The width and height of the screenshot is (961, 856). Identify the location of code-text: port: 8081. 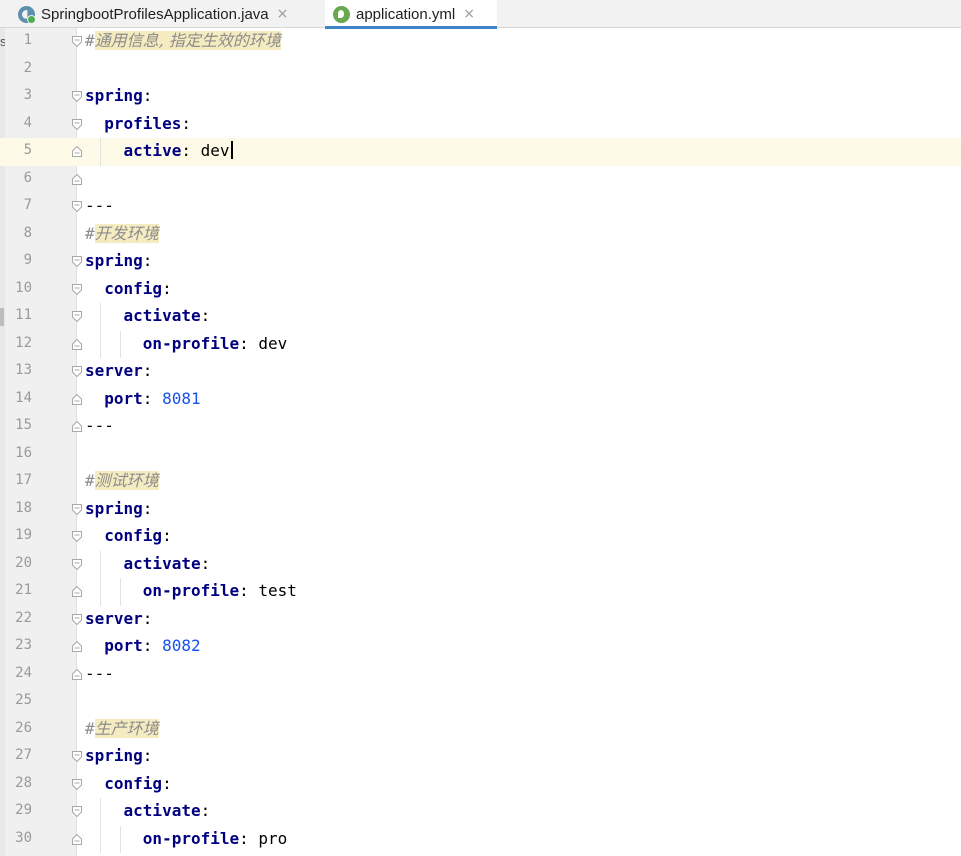
(142, 398).